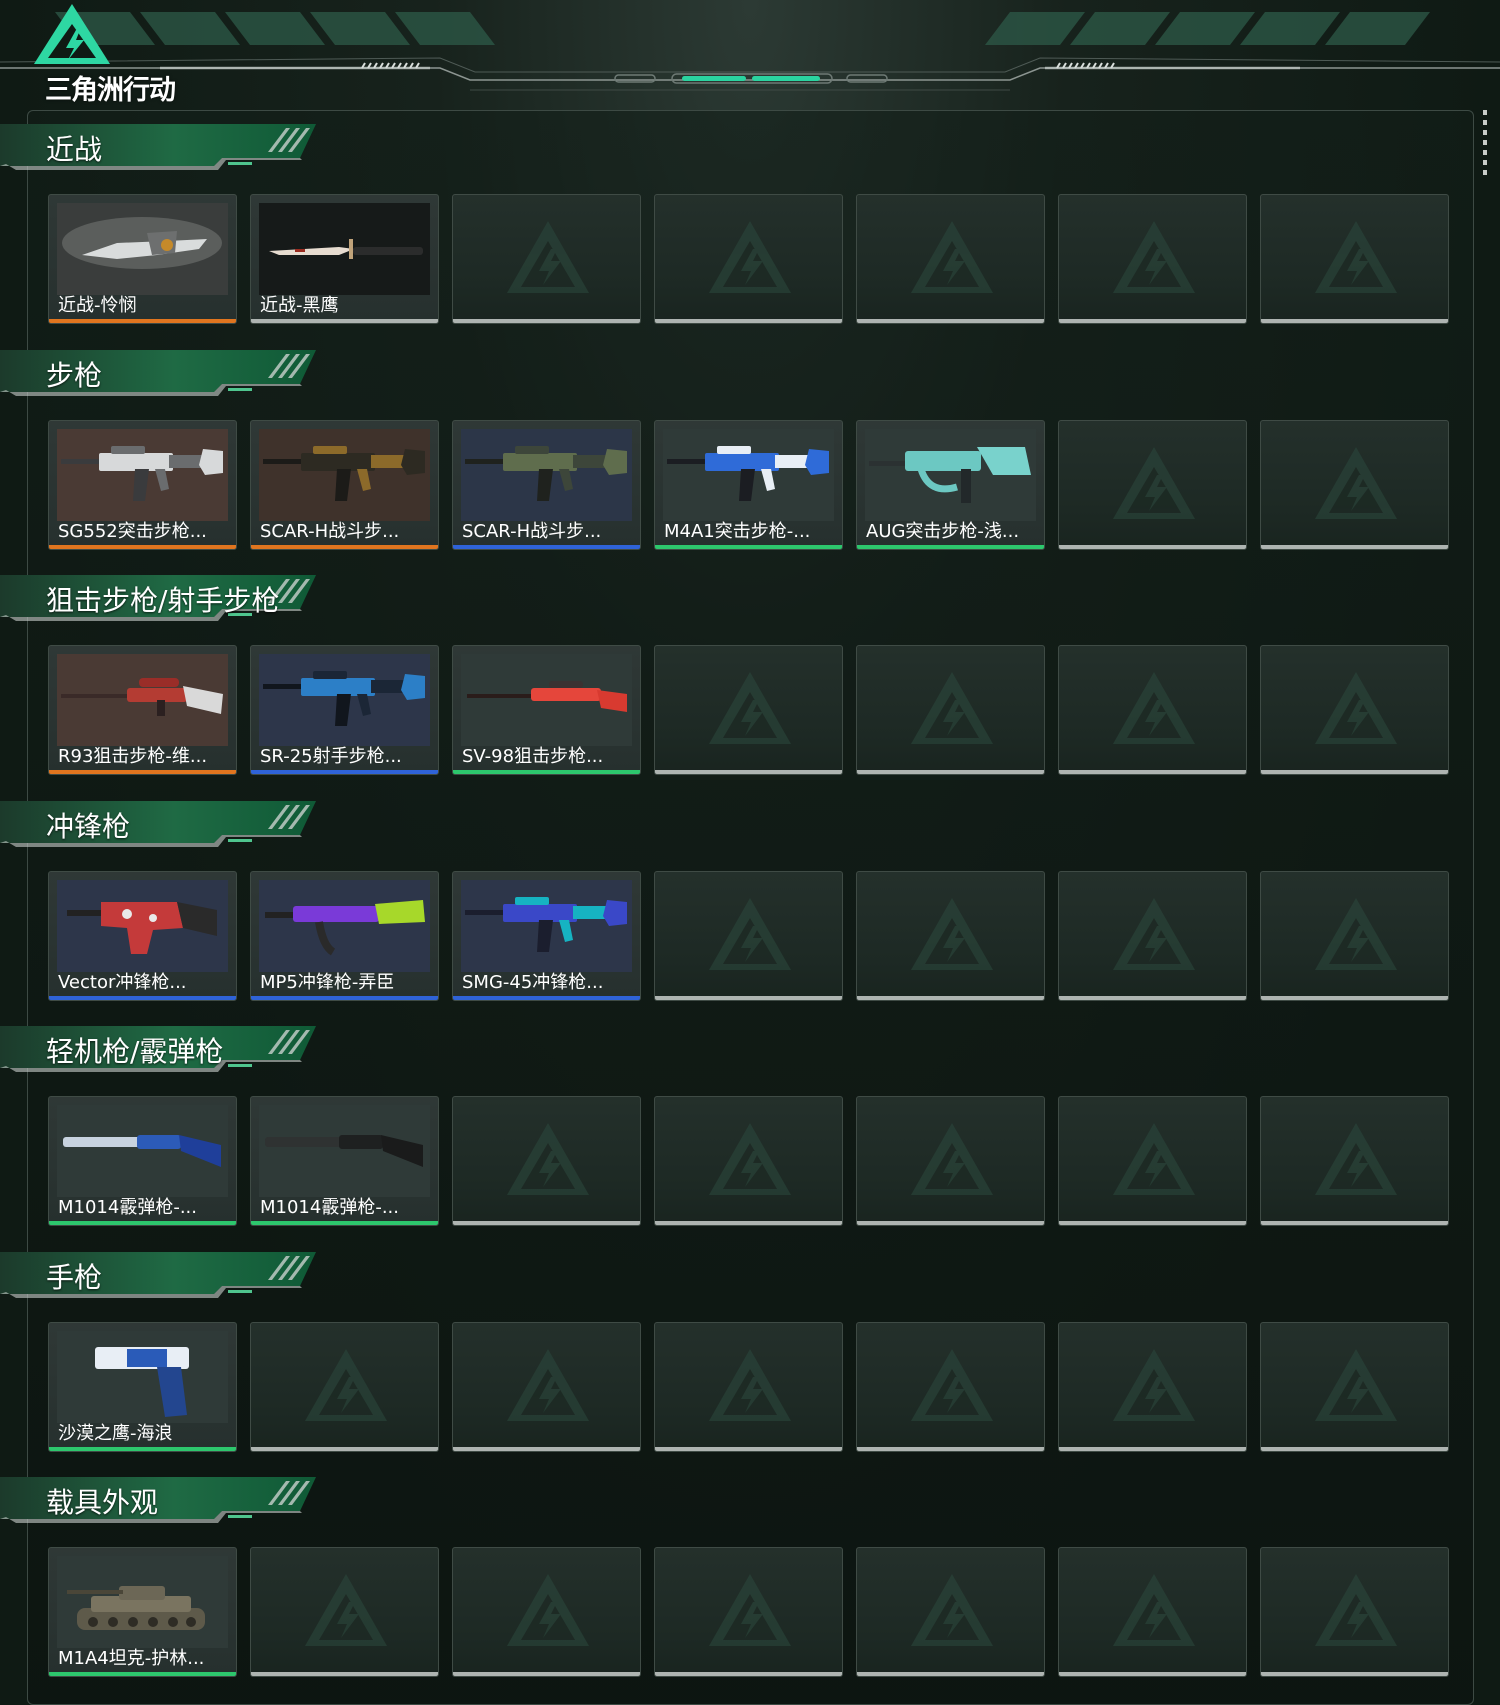 The image size is (1500, 1705). Describe the element at coordinates (74, 1277) in the screenshot. I see `category-title: 手枪` at that location.